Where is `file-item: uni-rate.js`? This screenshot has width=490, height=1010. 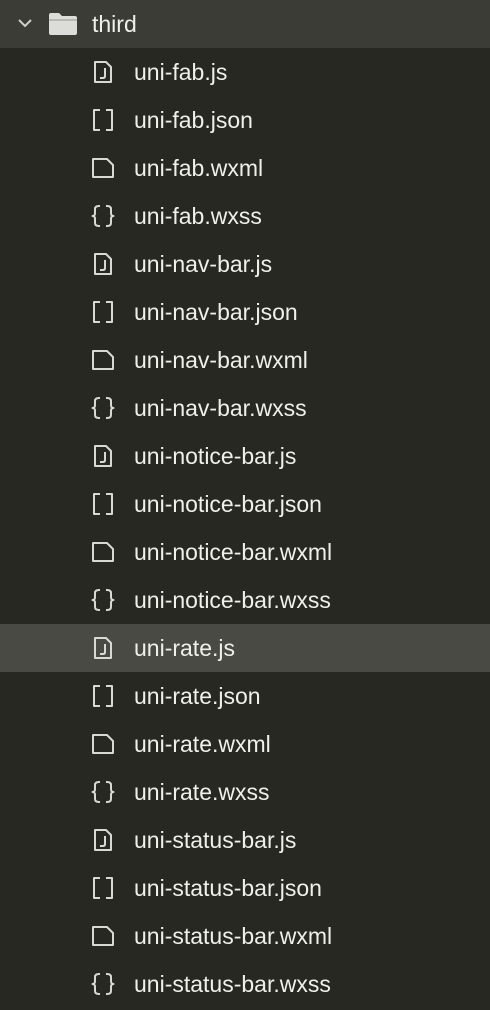 file-item: uni-rate.js is located at coordinates (245, 648).